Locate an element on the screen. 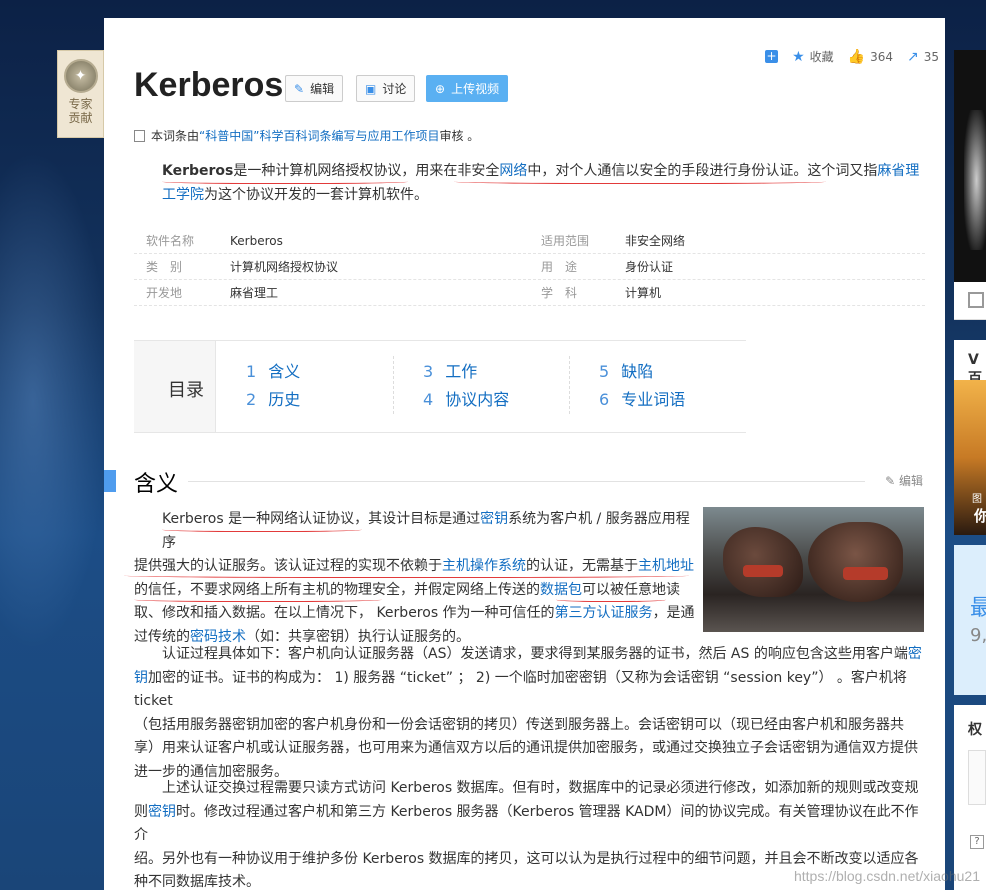 The width and height of the screenshot is (986, 890). toc-item: 3 工作 is located at coordinates (466, 372).